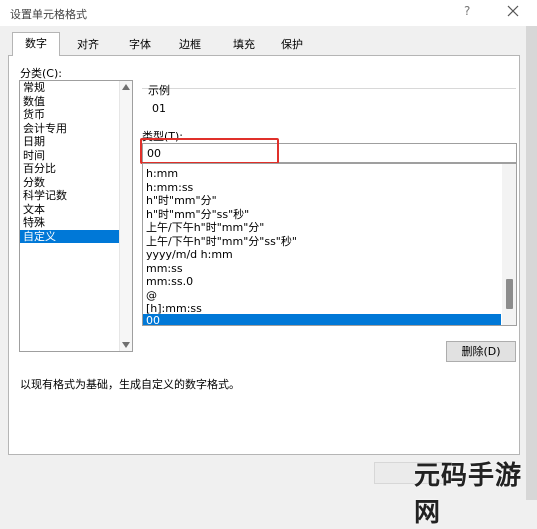 Image resolution: width=537 pixels, height=529 pixels. Describe the element at coordinates (76, 223) in the screenshot. I see `category-item: 特殊` at that location.